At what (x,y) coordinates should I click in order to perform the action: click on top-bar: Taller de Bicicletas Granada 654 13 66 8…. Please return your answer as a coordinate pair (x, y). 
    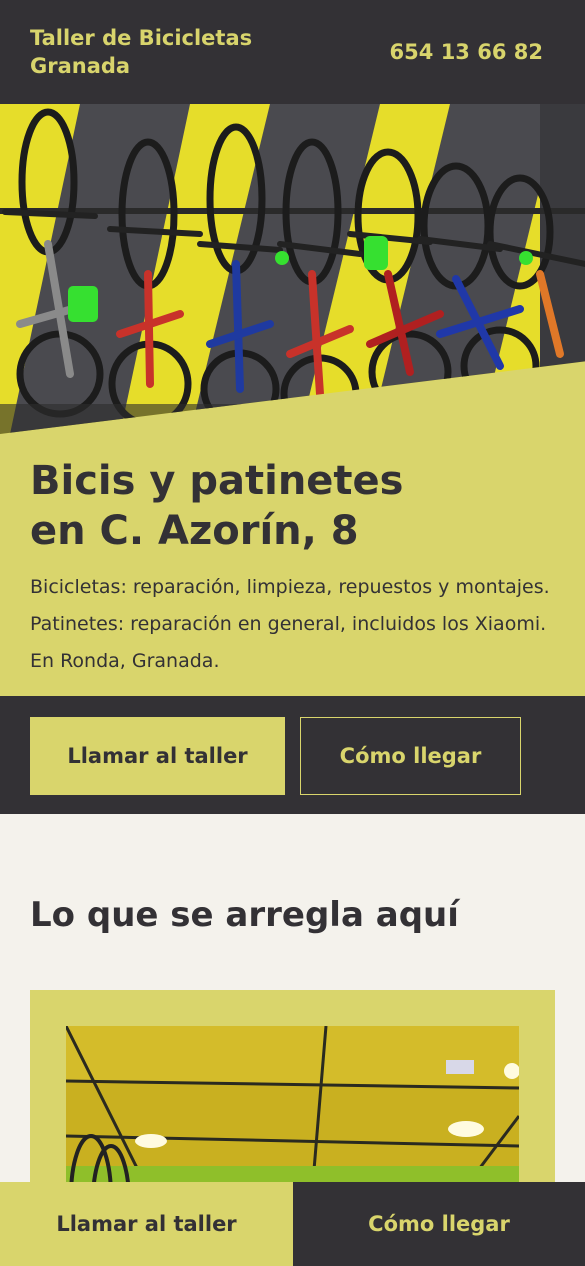
    Looking at the image, I should click on (292, 52).